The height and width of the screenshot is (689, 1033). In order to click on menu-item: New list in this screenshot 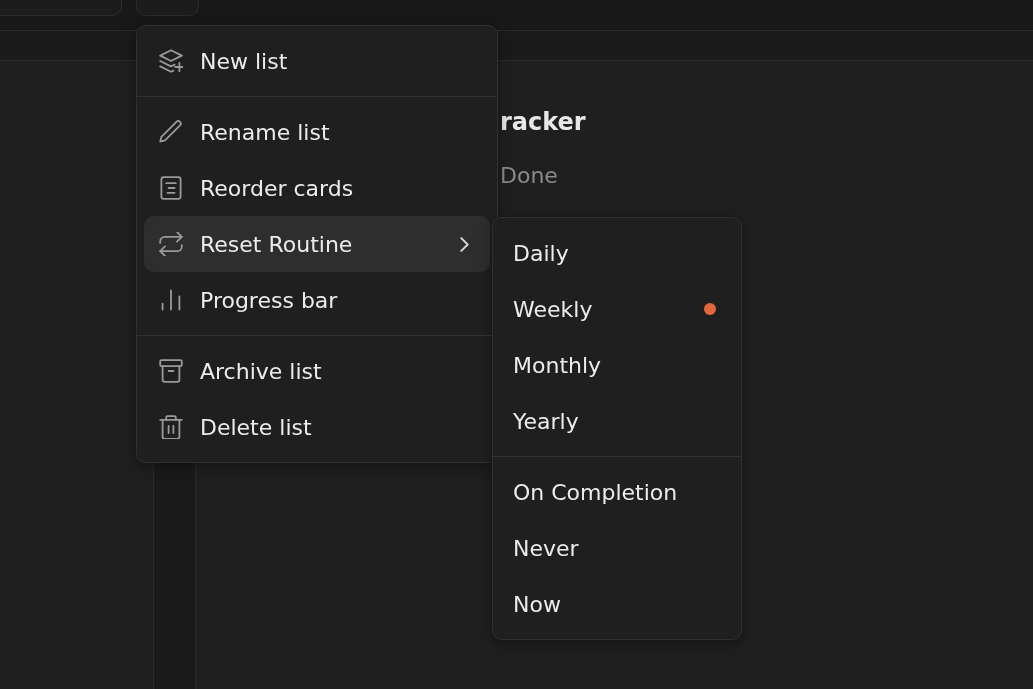, I will do `click(317, 61)`.